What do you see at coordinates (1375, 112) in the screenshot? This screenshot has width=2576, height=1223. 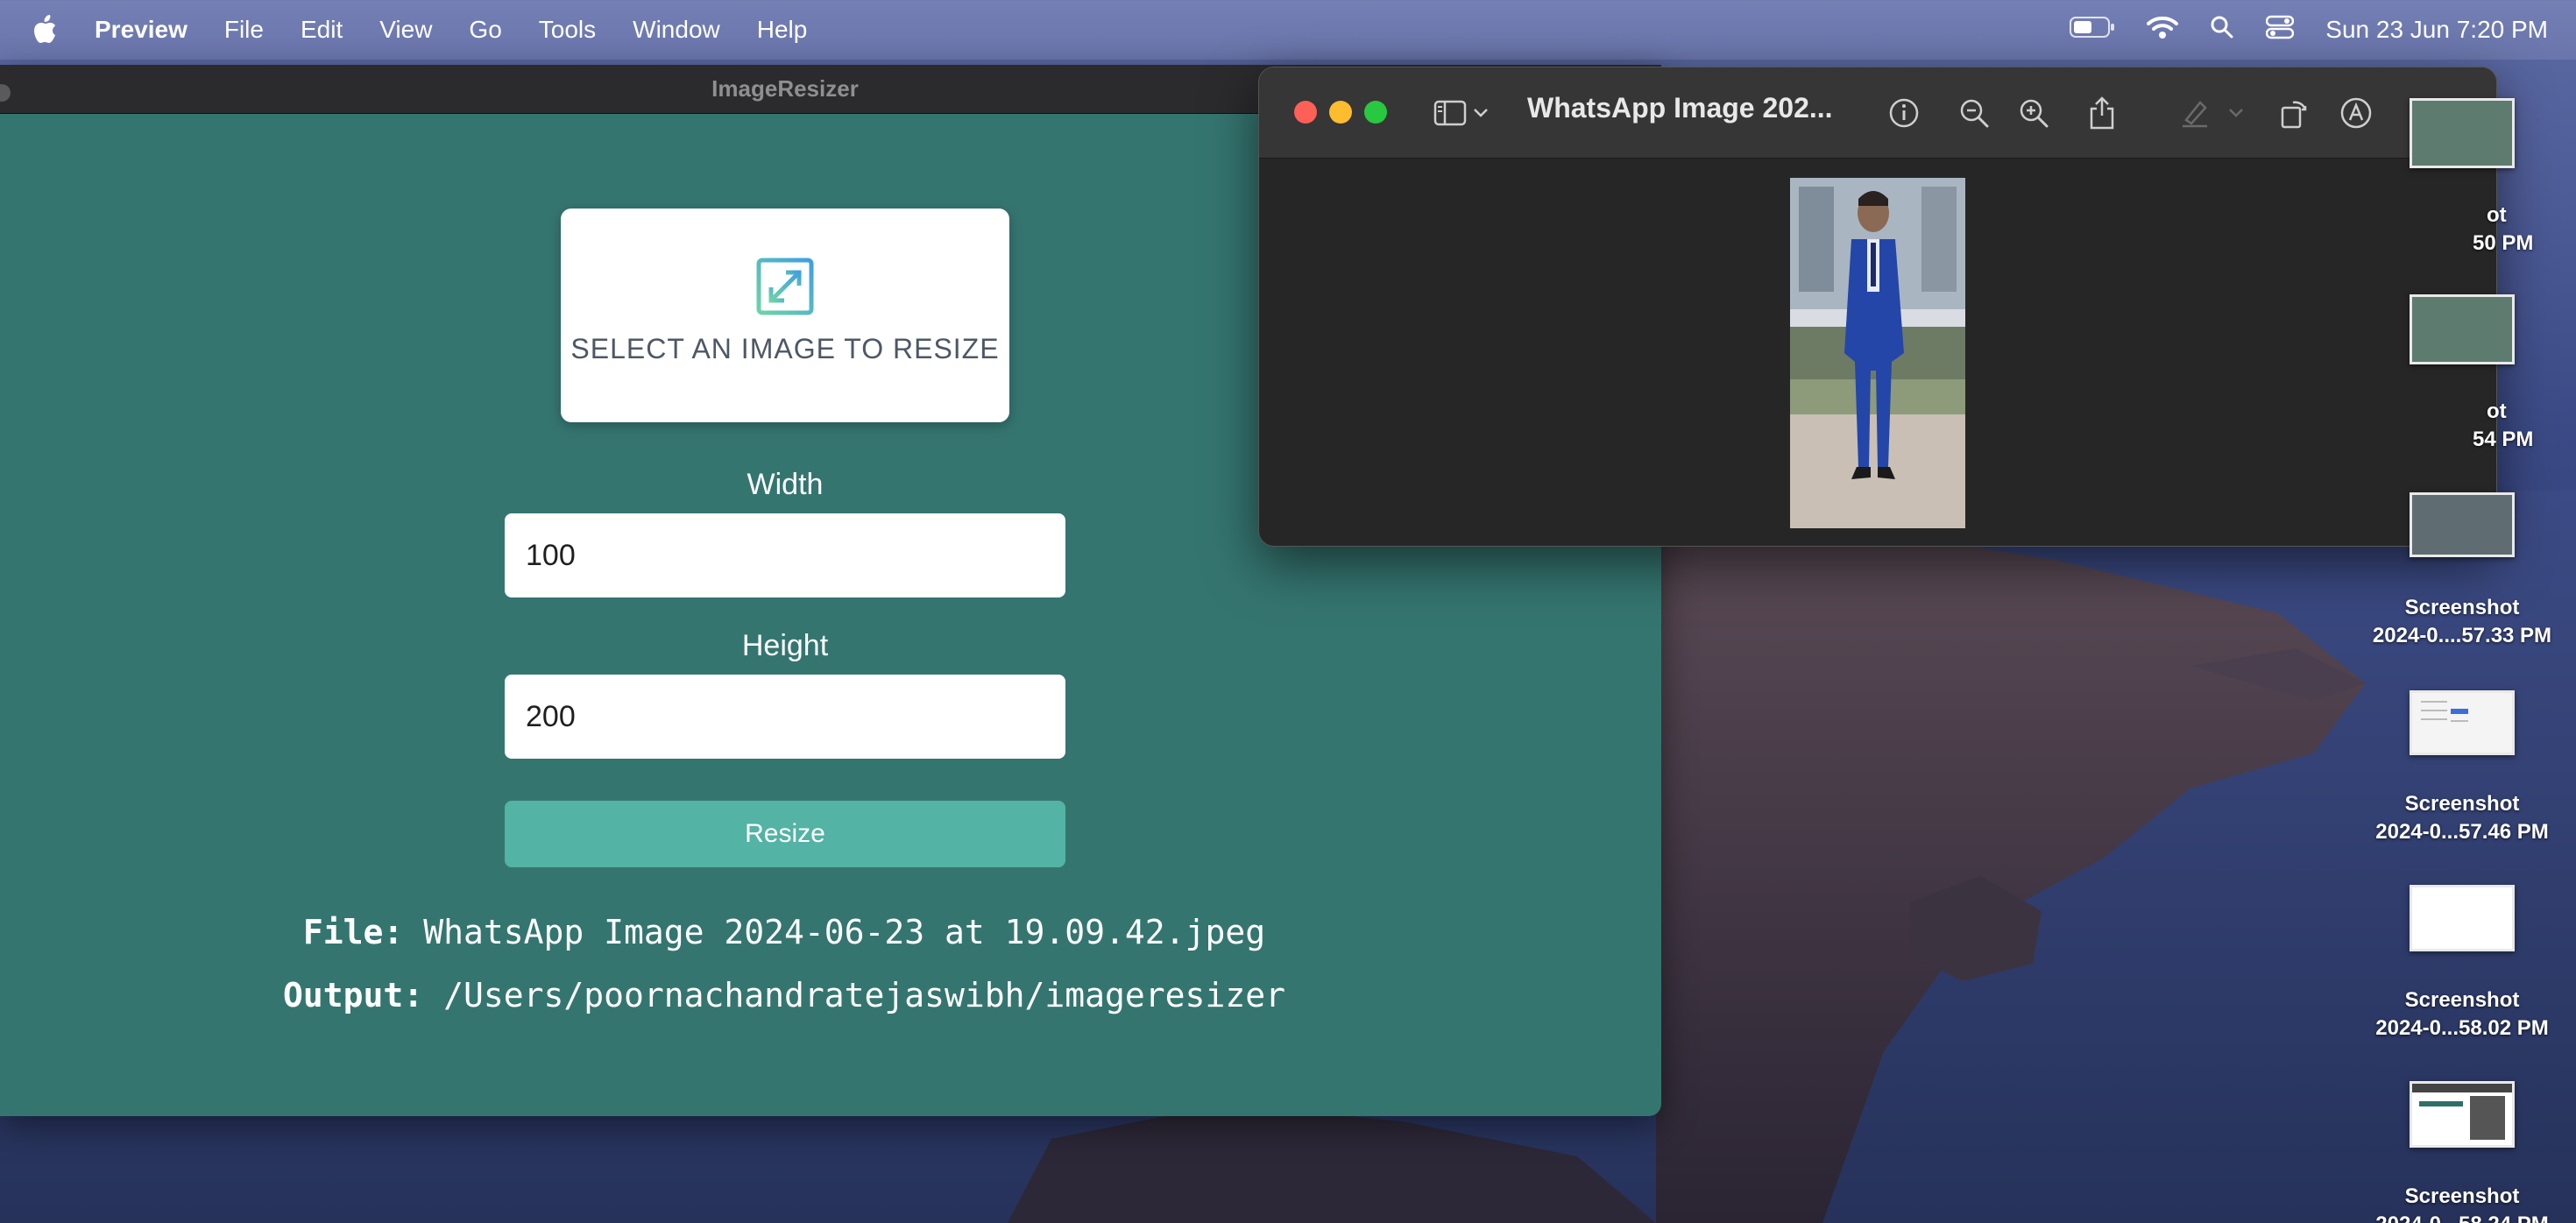 I see `zoom-window-button` at bounding box center [1375, 112].